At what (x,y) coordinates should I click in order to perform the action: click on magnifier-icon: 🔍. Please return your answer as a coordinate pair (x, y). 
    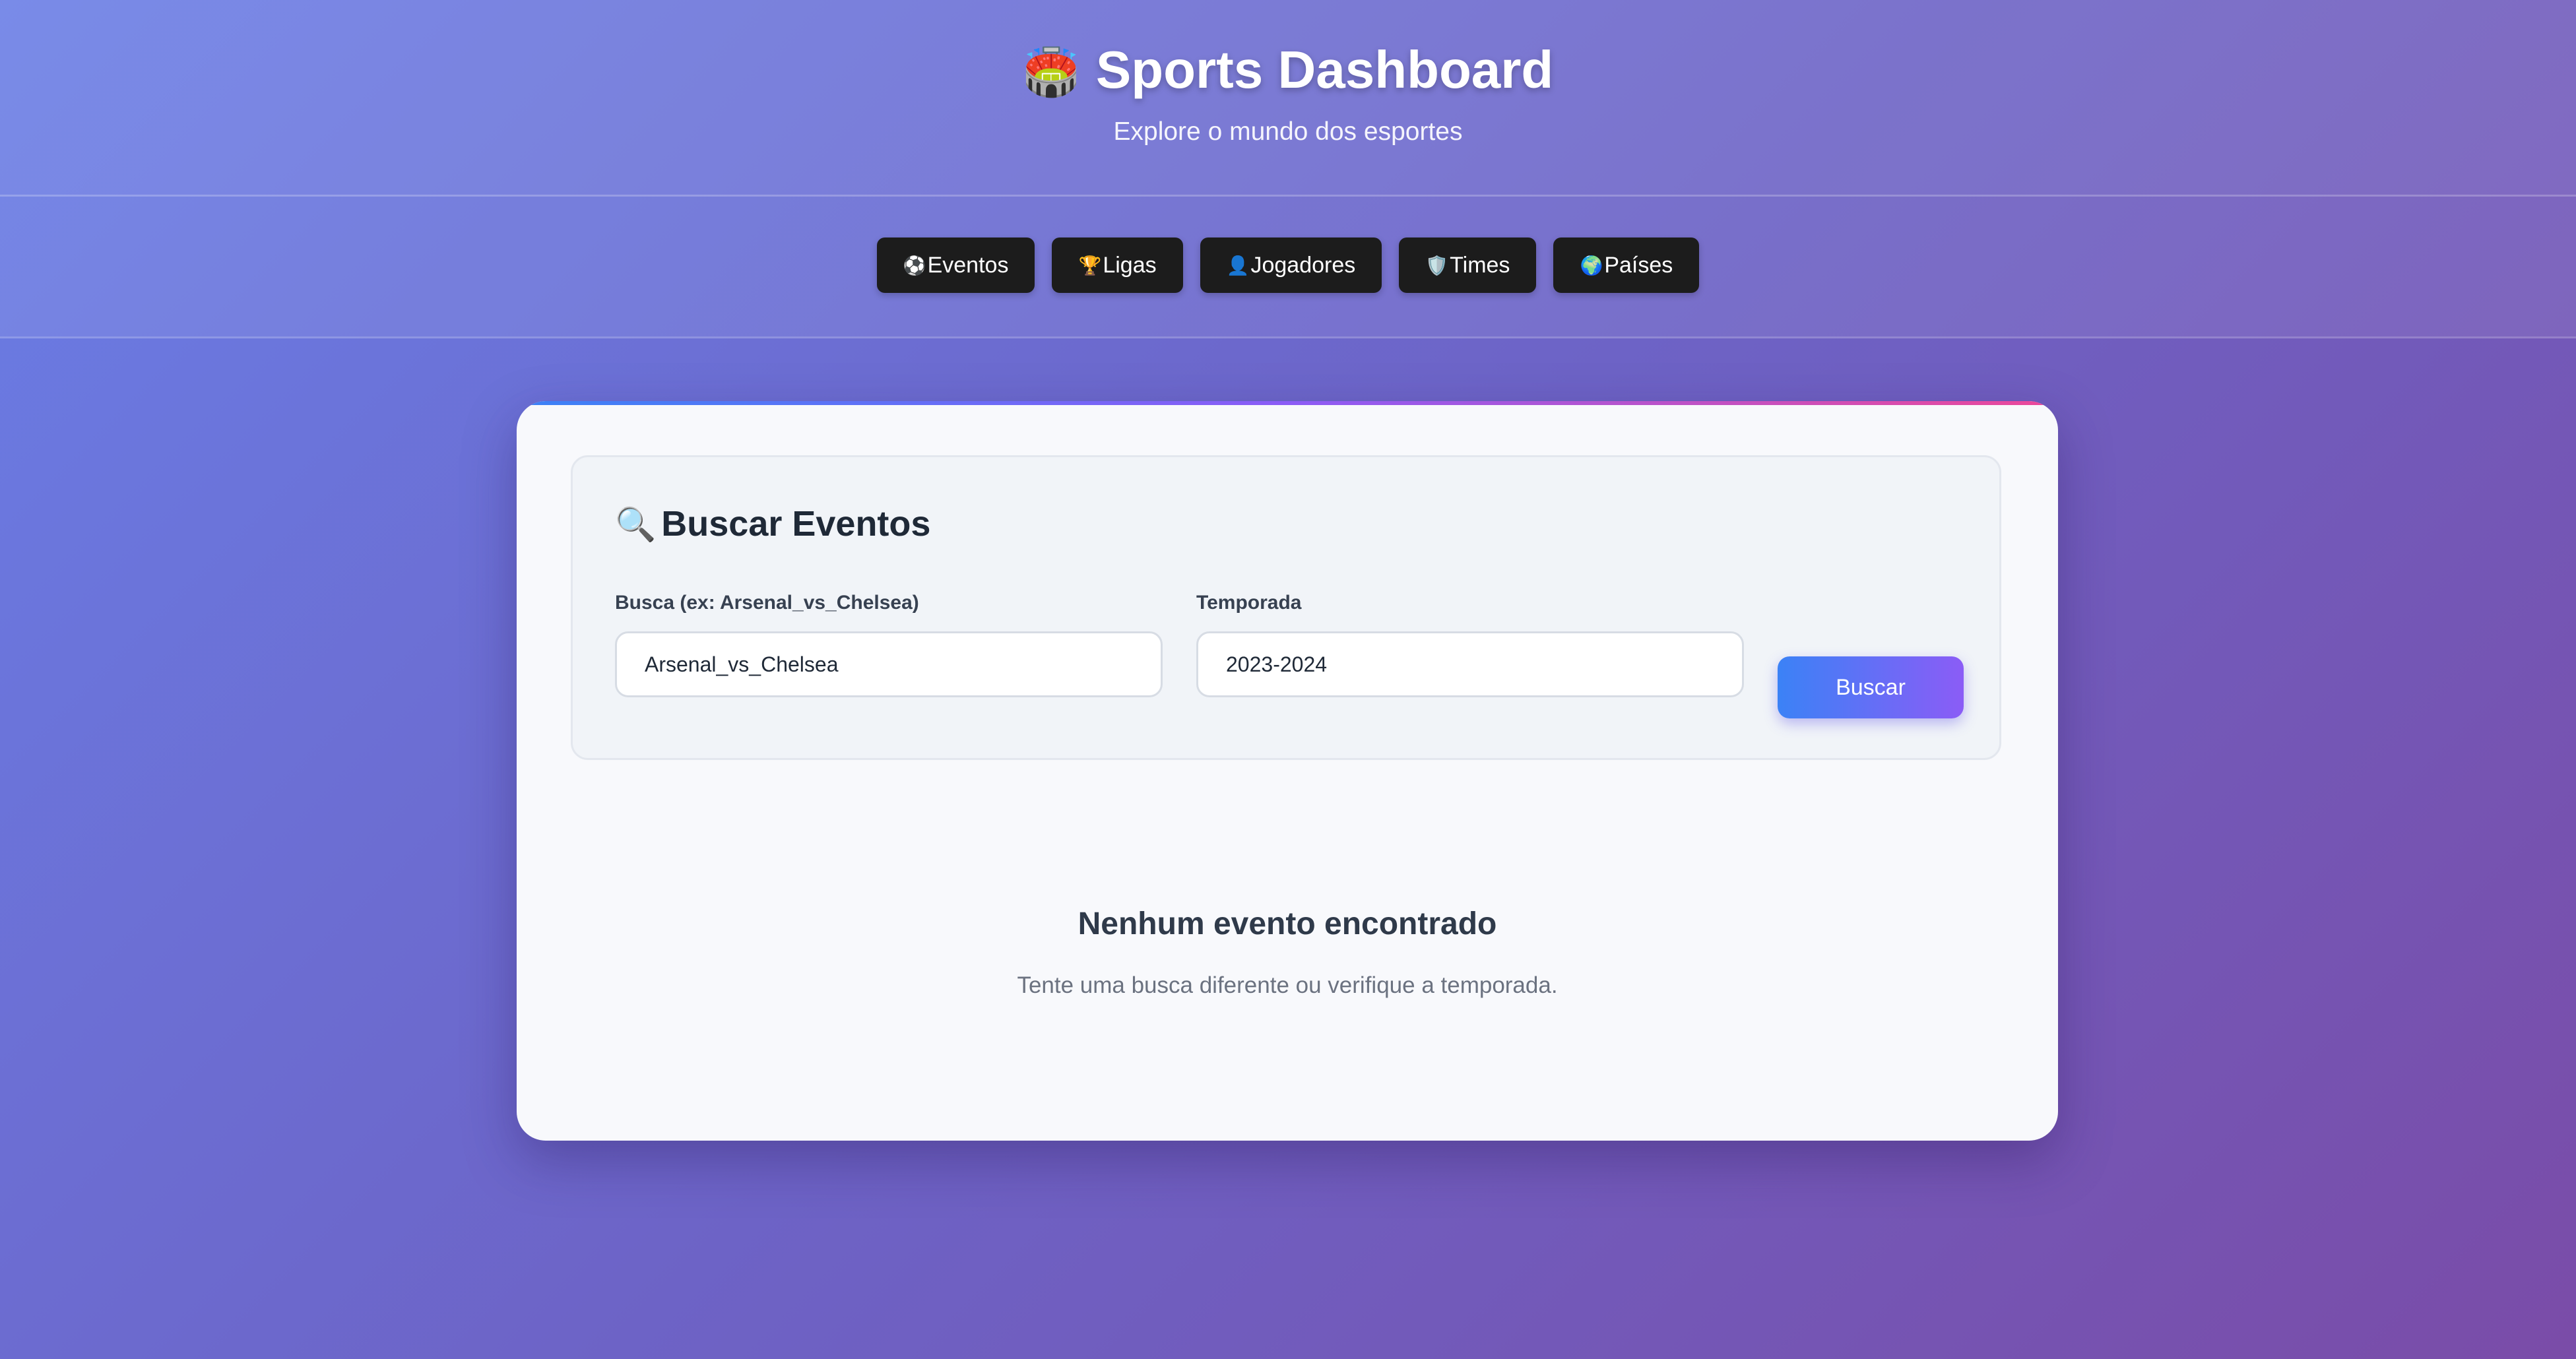
    Looking at the image, I should click on (636, 524).